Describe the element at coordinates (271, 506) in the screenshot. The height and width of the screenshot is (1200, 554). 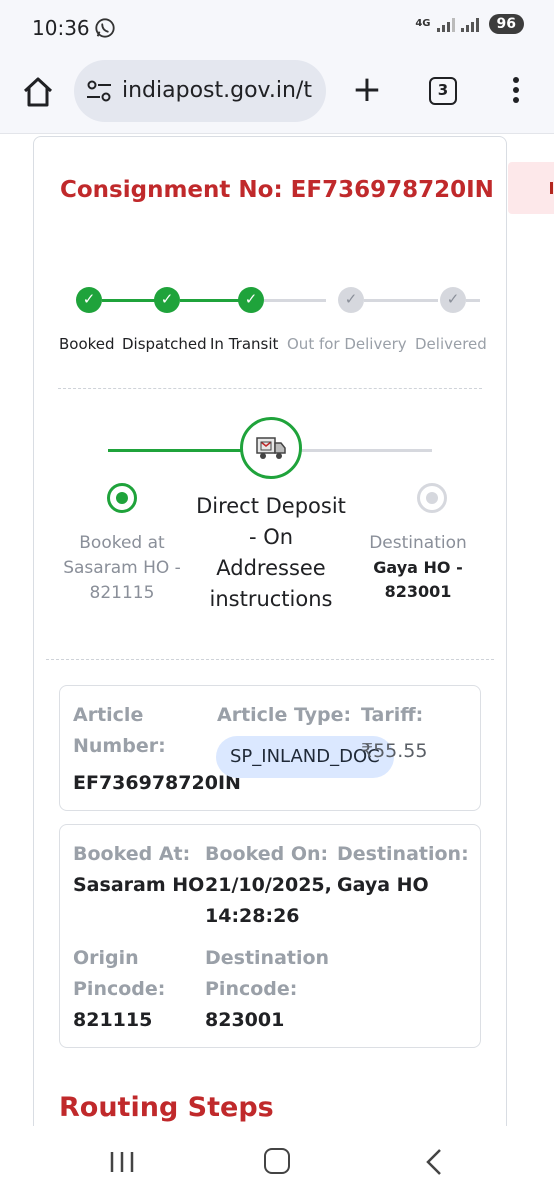
I see `status-line: Direct Deposit` at that location.